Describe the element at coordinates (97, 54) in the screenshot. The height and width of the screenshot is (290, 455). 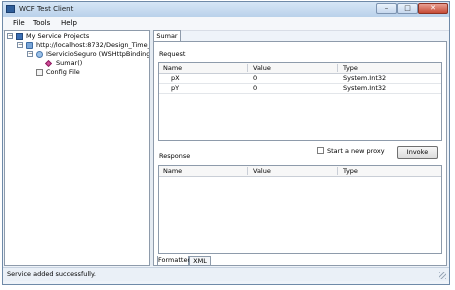
I see `tree-item-label: IServicioSeguro (WSHttpBinding_IServ` at that location.